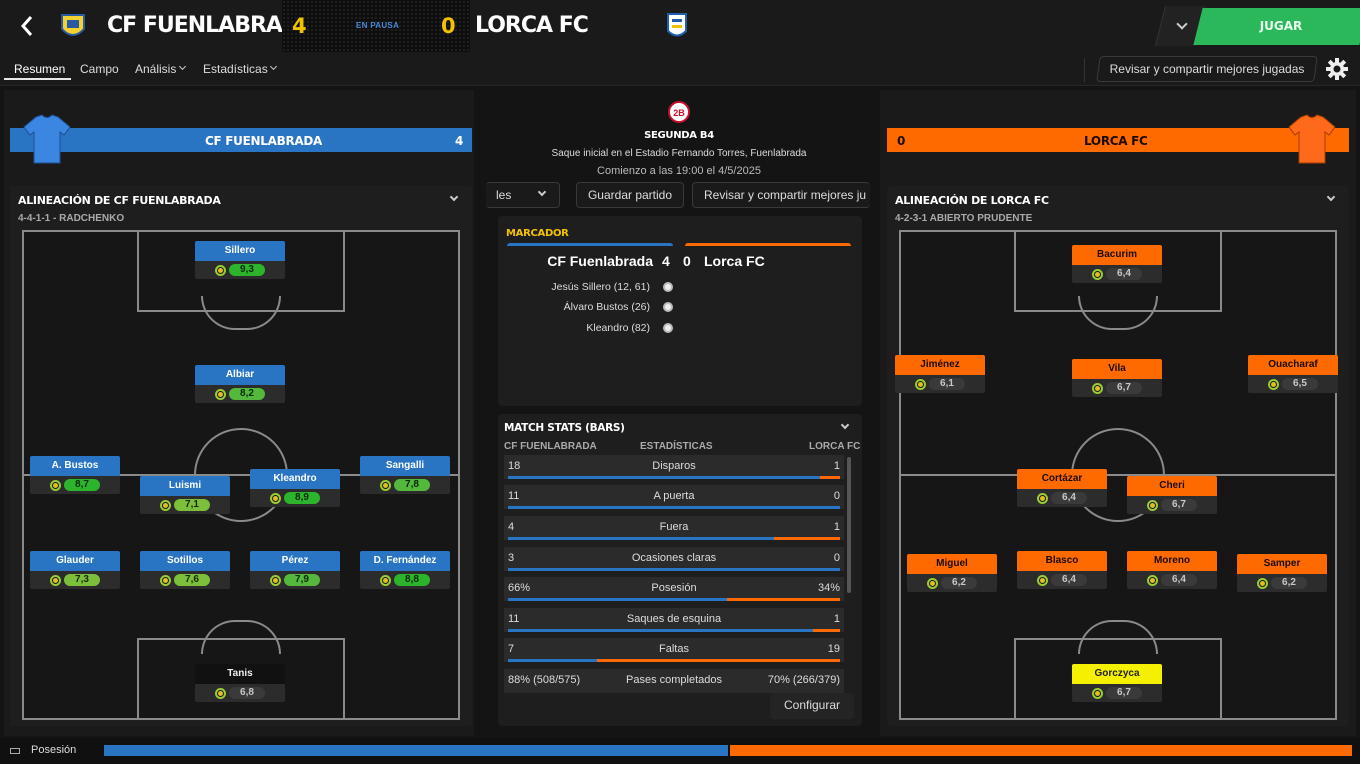 The width and height of the screenshot is (1360, 764). What do you see at coordinates (674, 497) in the screenshot?
I see `stat-row: 11 A puerta 0` at bounding box center [674, 497].